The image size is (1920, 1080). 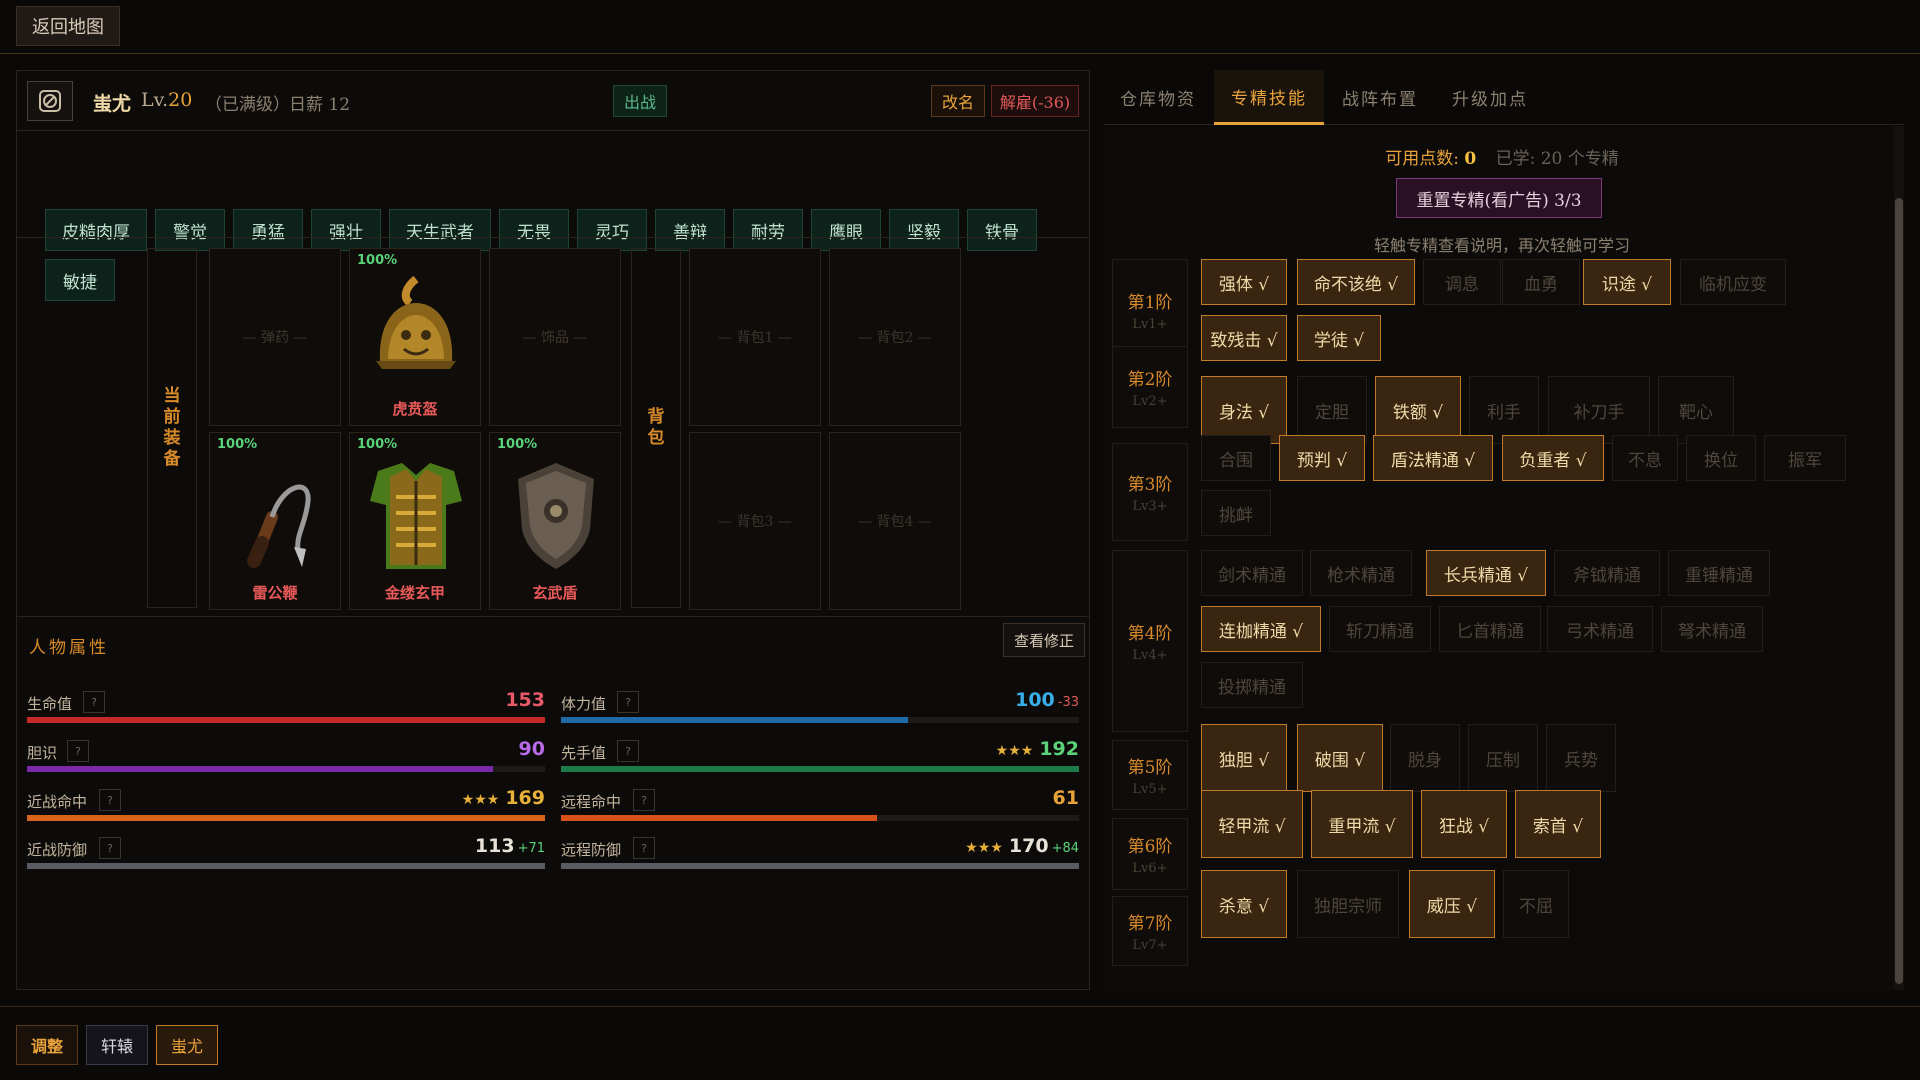 I want to click on skill-chip: 重锤精通, so click(x=1719, y=573).